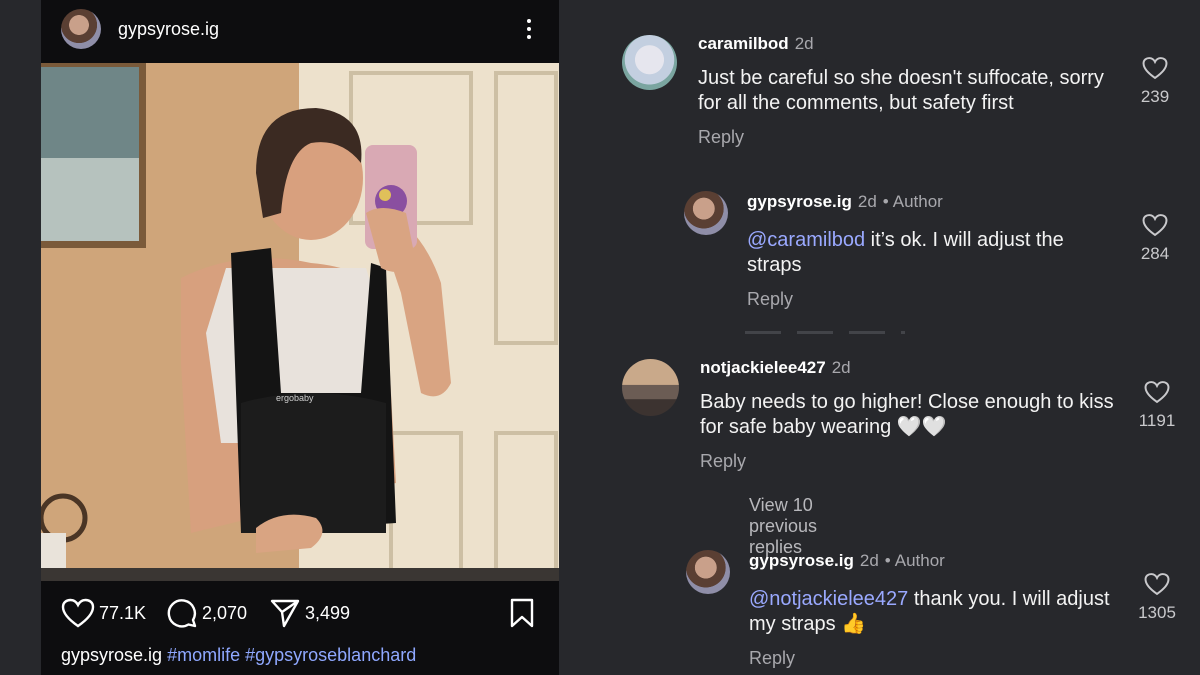 Image resolution: width=1200 pixels, height=675 pixels. I want to click on comment-count: 2,070, so click(225, 612).